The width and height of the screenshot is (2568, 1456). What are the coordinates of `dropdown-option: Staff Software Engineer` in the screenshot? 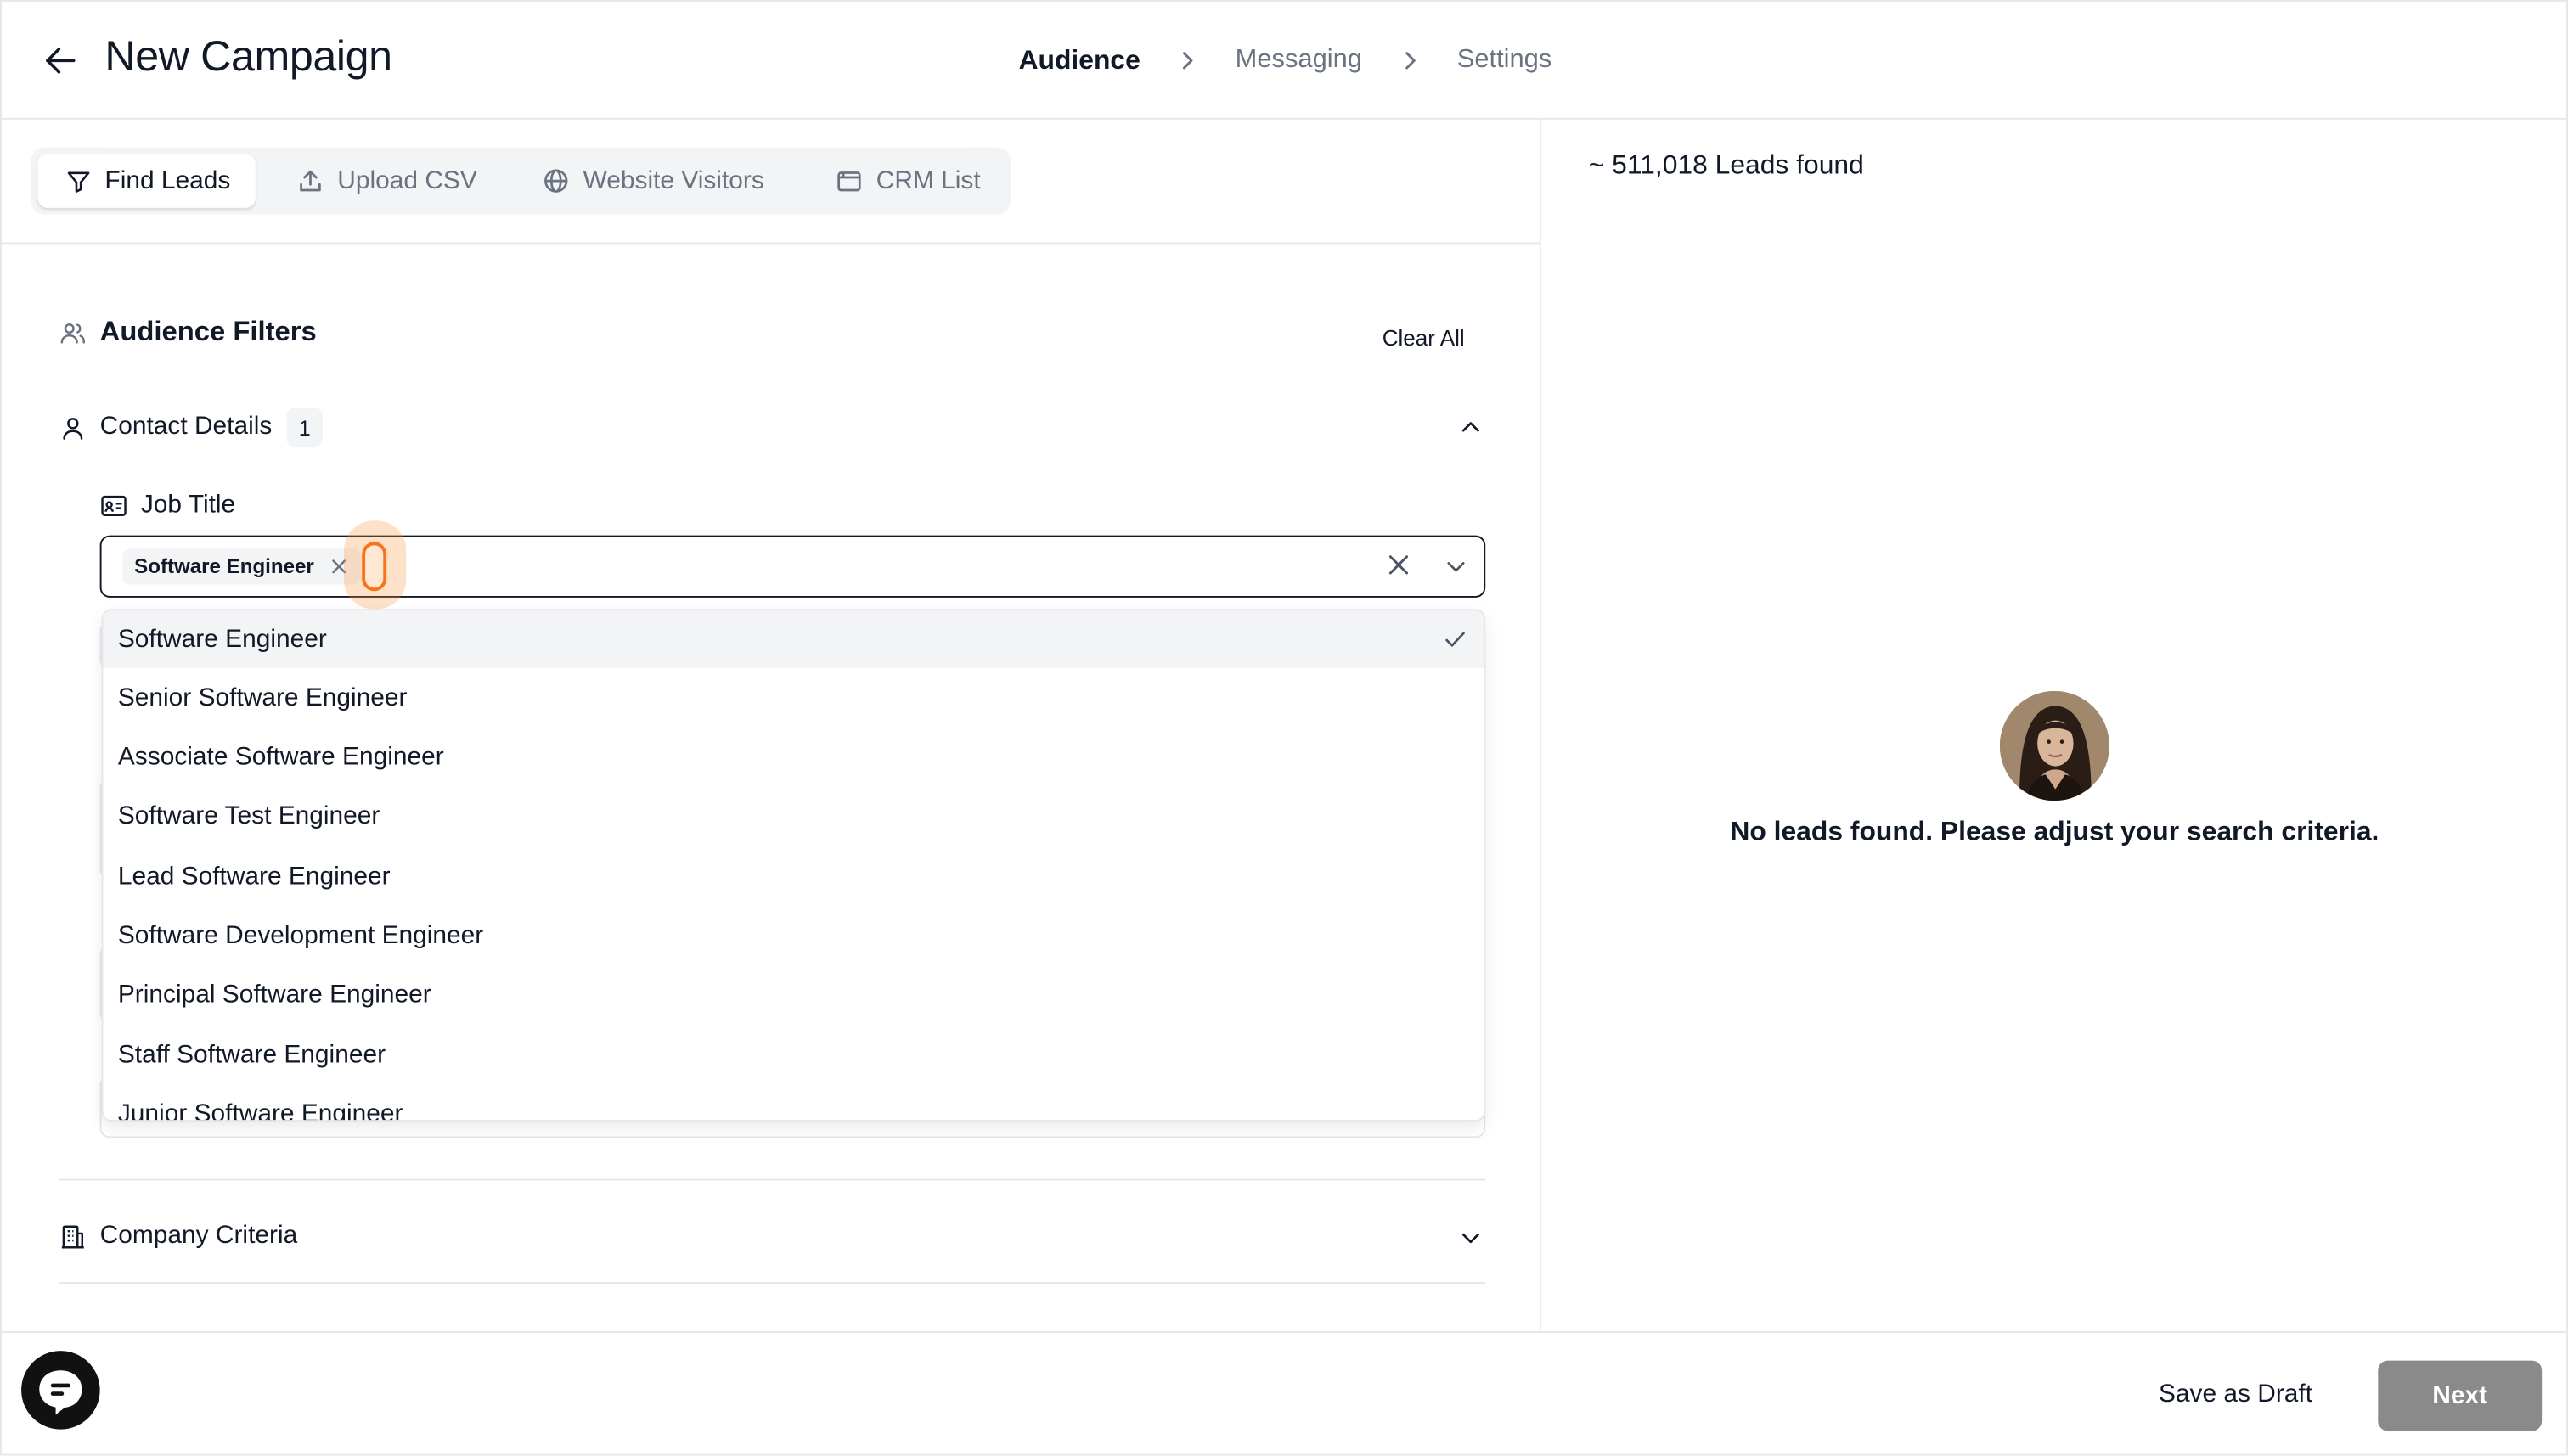 It's located at (793, 1055).